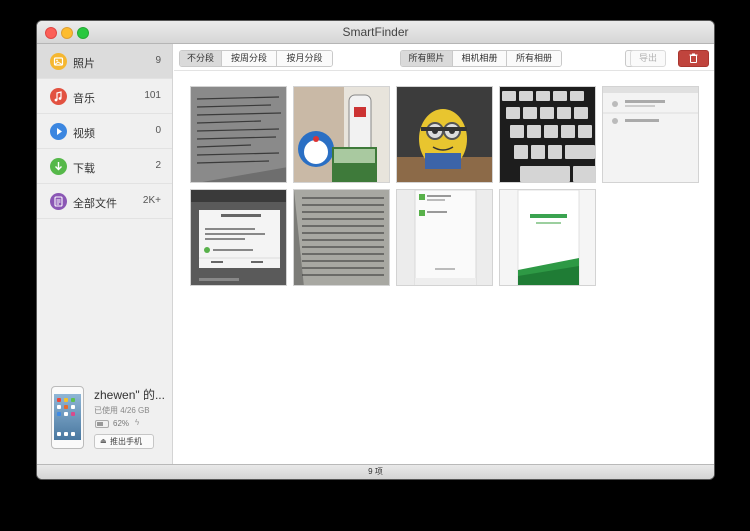 The height and width of the screenshot is (531, 750). What do you see at coordinates (67, 33) in the screenshot?
I see `minimize-window-button` at bounding box center [67, 33].